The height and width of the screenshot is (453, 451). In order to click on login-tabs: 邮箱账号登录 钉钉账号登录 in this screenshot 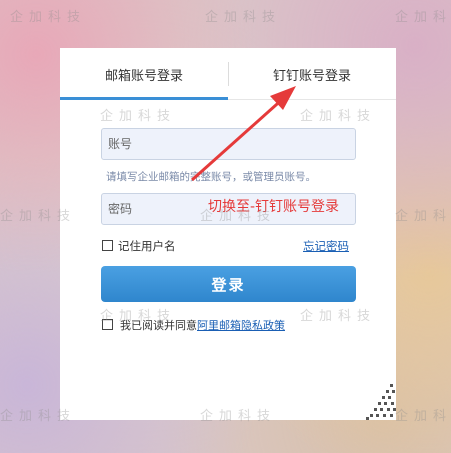, I will do `click(228, 74)`.